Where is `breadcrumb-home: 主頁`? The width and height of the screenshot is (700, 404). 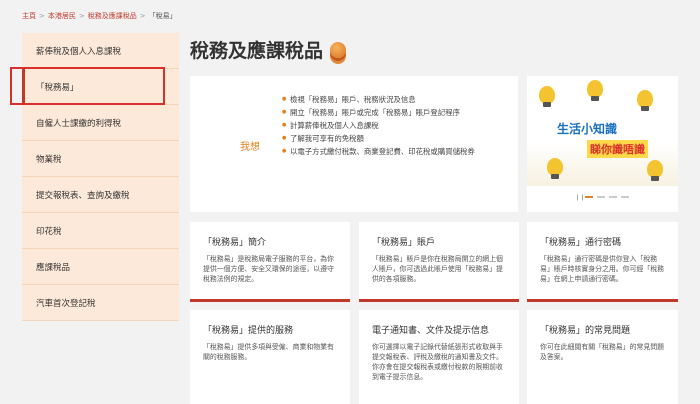
breadcrumb-home: 主頁 is located at coordinates (29, 16).